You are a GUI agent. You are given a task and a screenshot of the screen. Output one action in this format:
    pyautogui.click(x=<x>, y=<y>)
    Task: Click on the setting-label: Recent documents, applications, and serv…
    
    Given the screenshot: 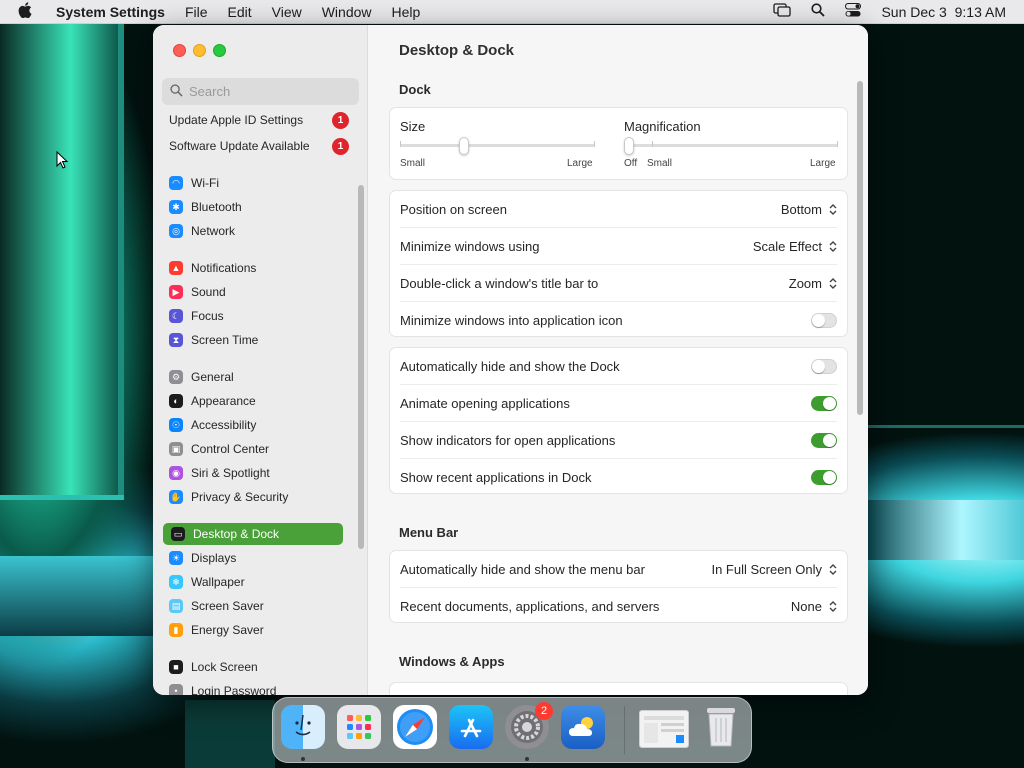 What is the action you would take?
    pyautogui.click(x=530, y=606)
    